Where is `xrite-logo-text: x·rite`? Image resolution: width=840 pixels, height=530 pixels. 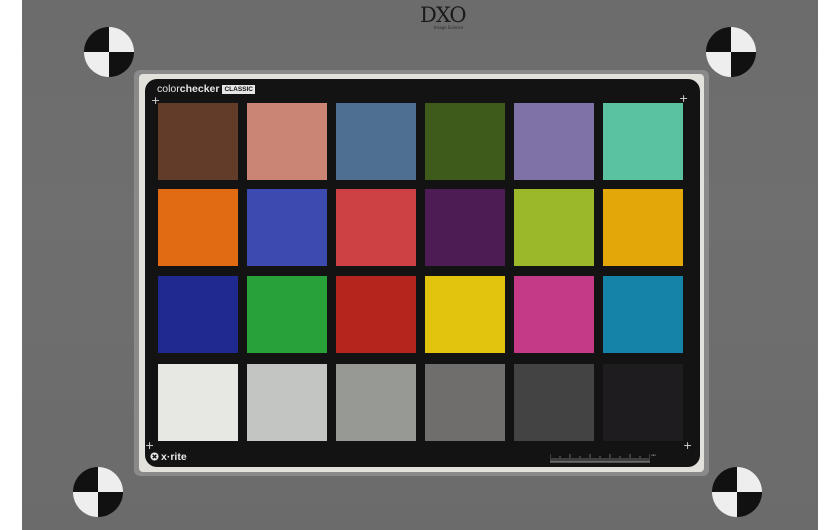 xrite-logo-text: x·rite is located at coordinates (174, 457).